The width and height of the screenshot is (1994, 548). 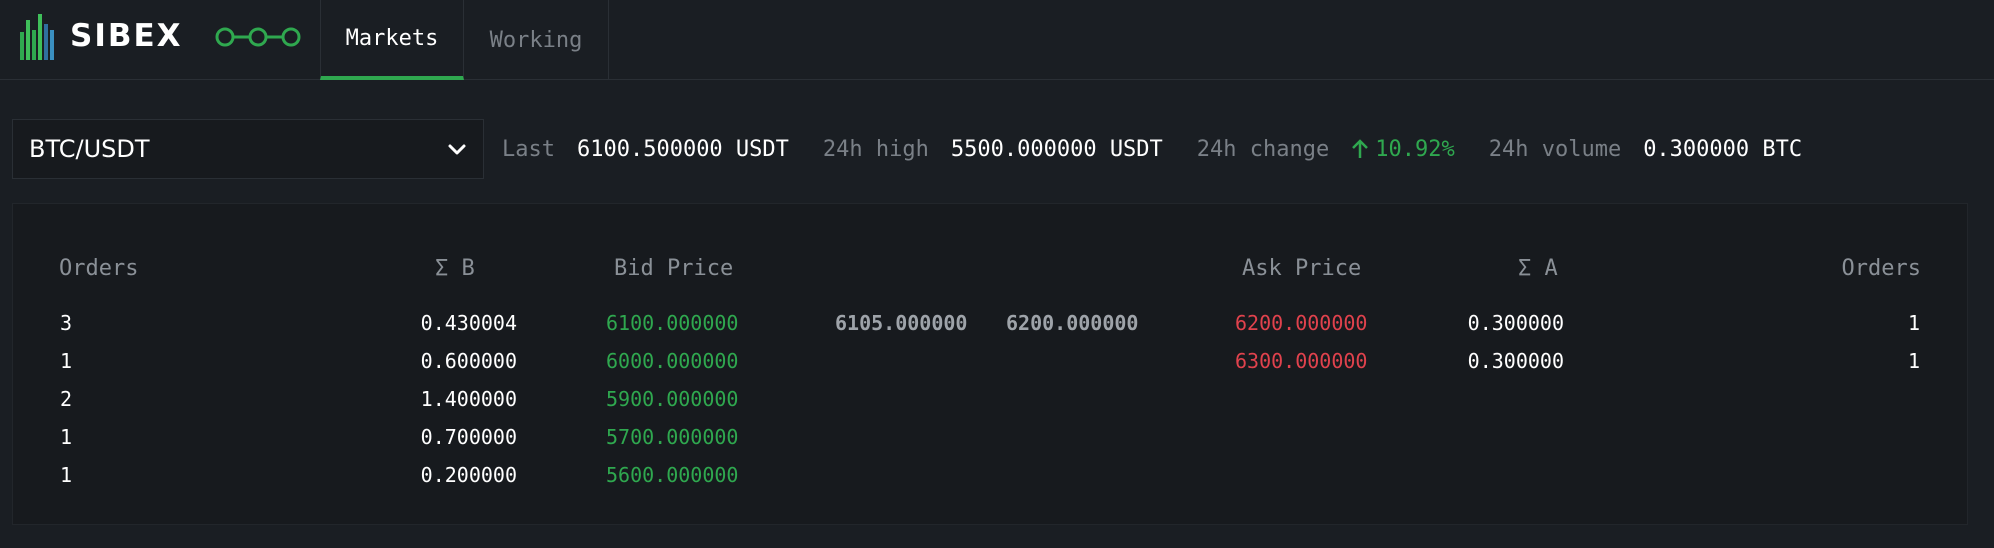 I want to click on bid-sum: 0.600000, so click(x=468, y=361).